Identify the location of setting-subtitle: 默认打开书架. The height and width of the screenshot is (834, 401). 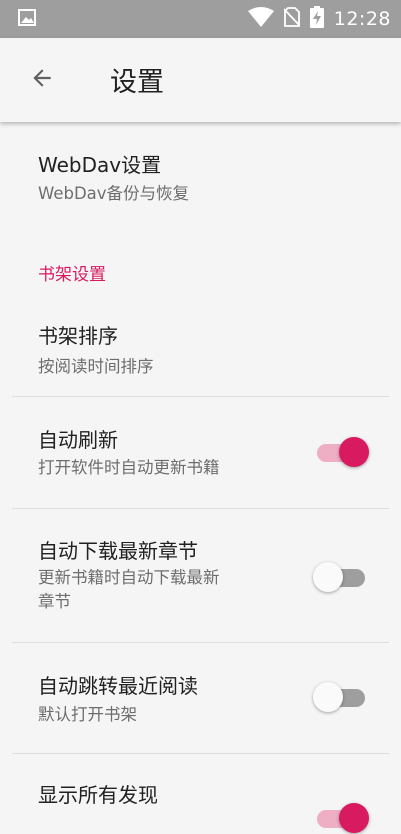
(87, 714).